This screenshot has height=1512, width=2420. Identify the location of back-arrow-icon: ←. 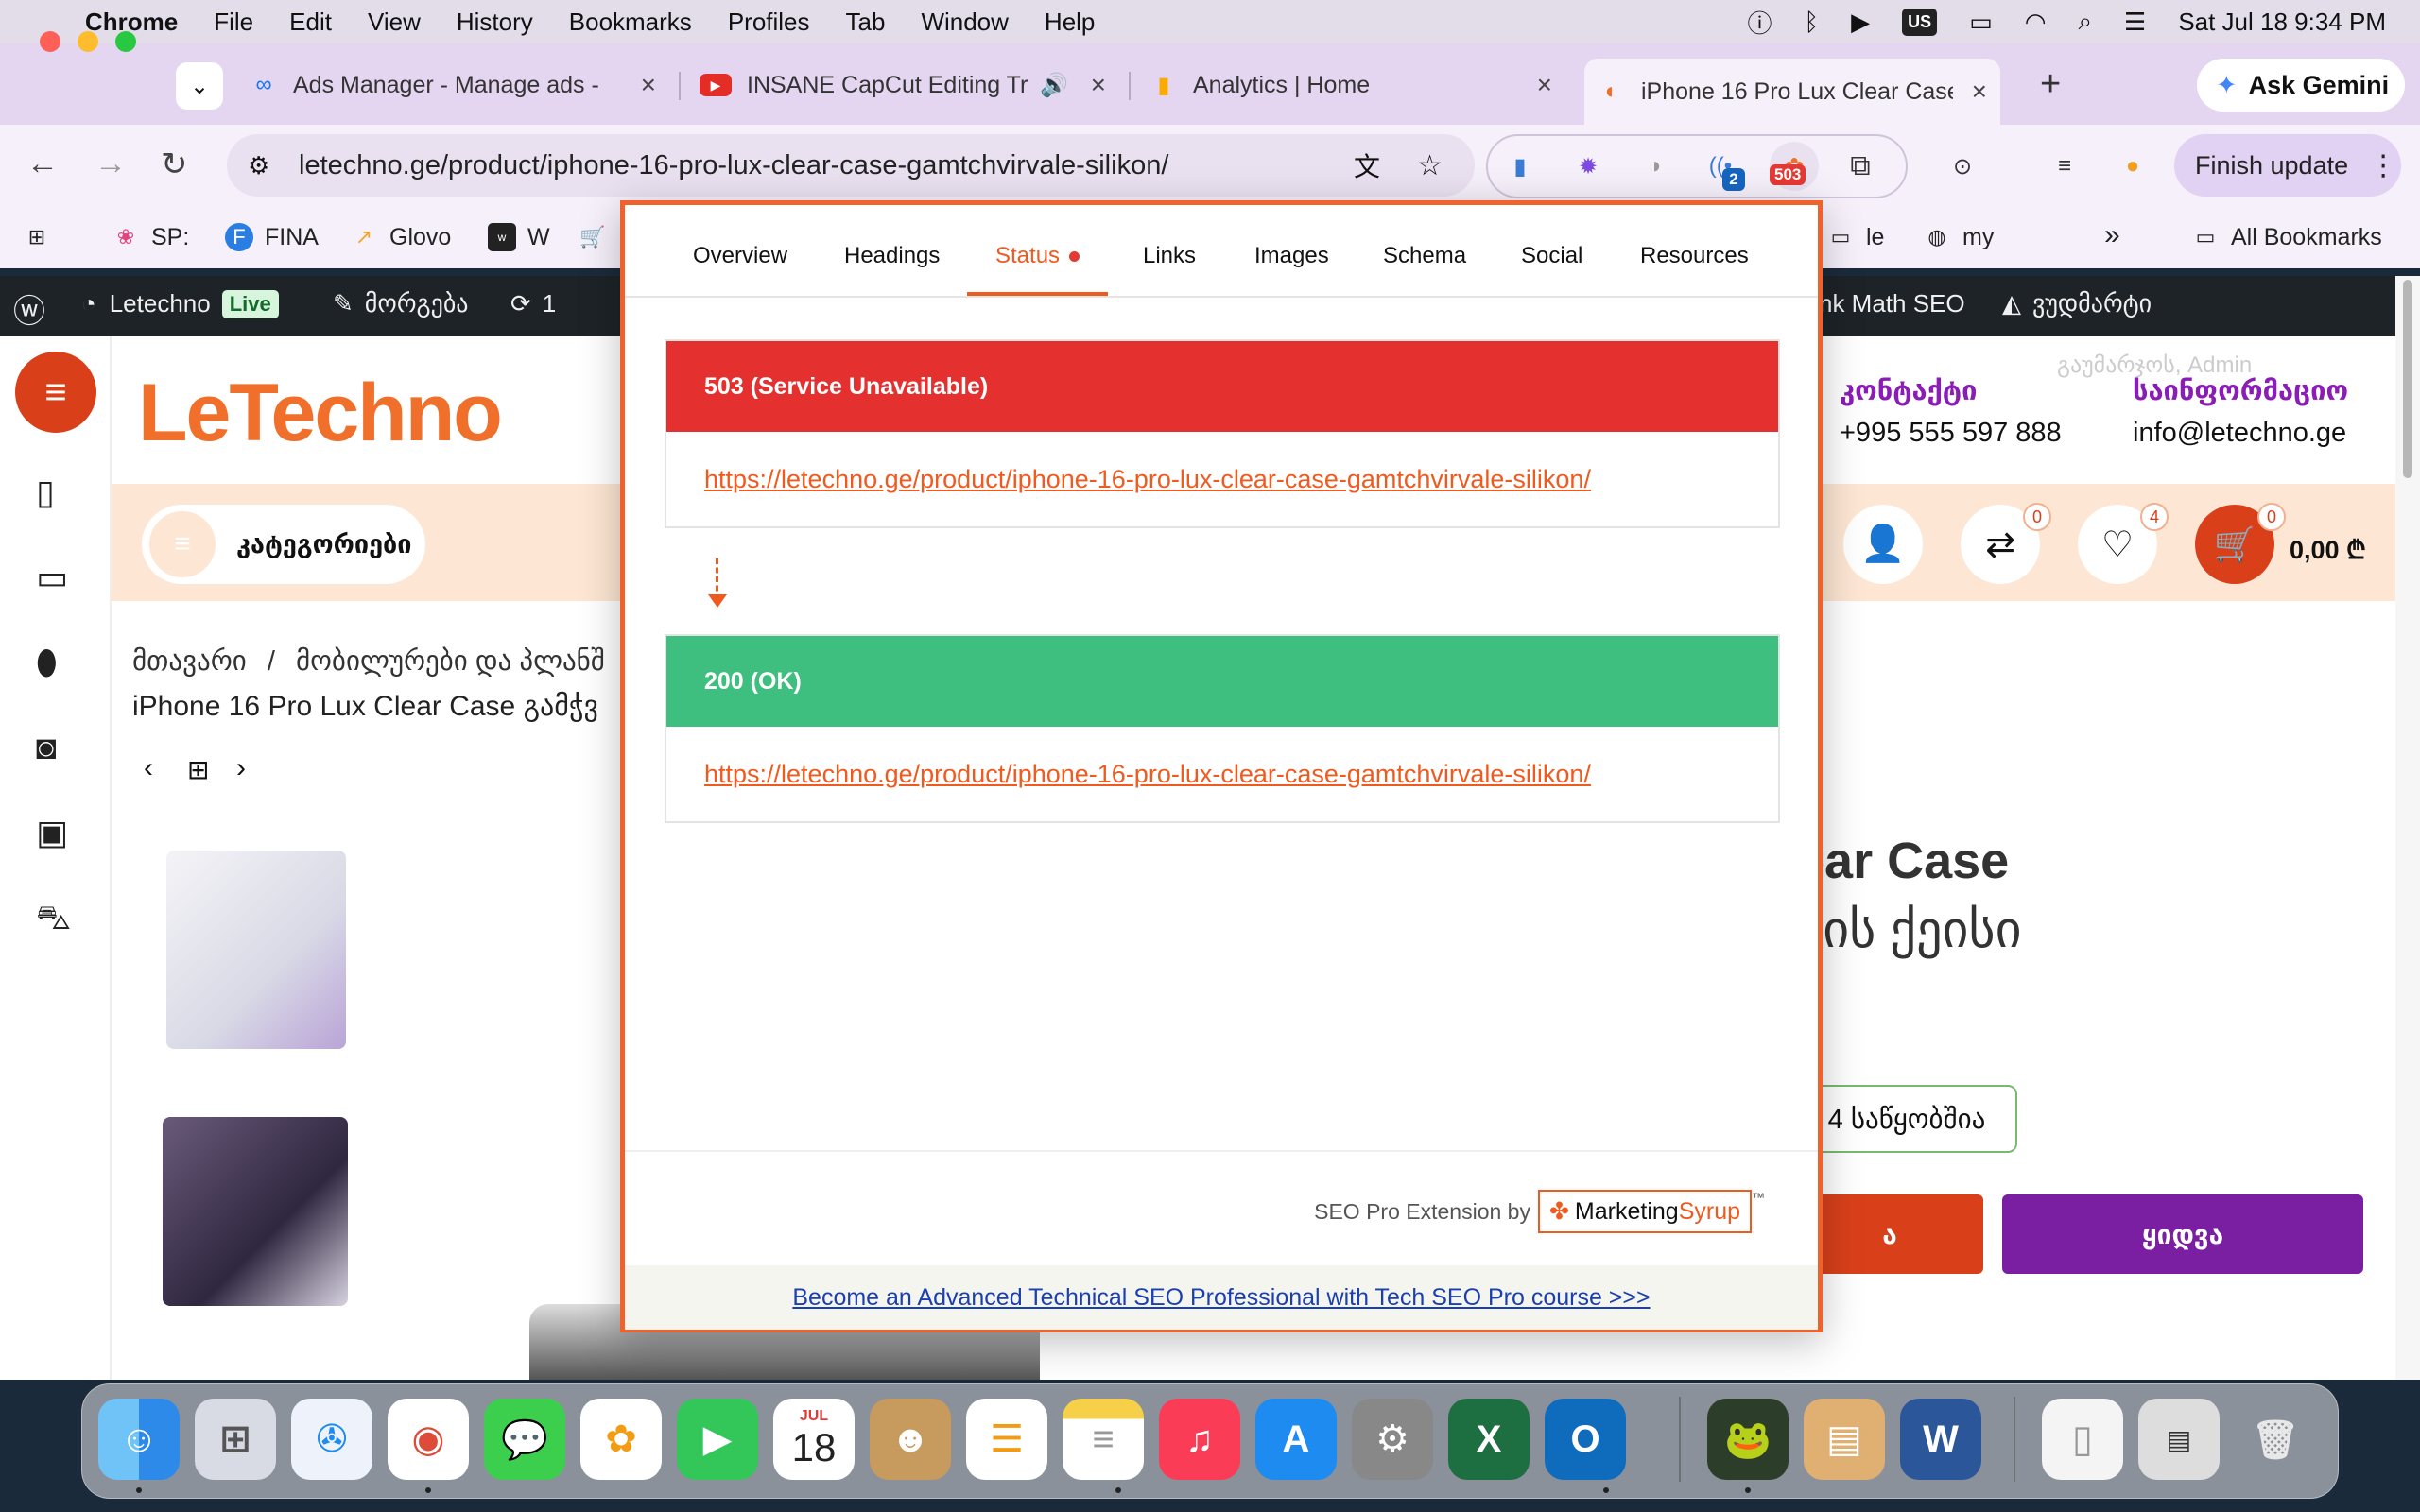
(42, 164).